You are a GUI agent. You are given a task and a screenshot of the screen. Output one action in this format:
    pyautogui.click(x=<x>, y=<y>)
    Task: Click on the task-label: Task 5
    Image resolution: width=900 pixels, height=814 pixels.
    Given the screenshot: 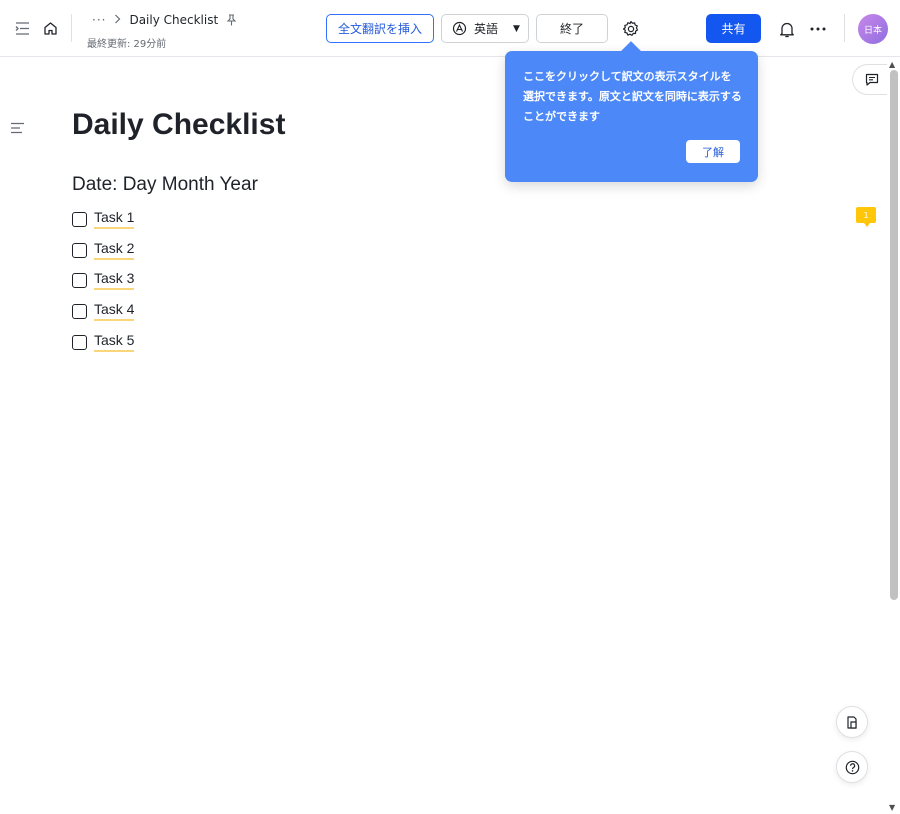 What is the action you would take?
    pyautogui.click(x=114, y=342)
    